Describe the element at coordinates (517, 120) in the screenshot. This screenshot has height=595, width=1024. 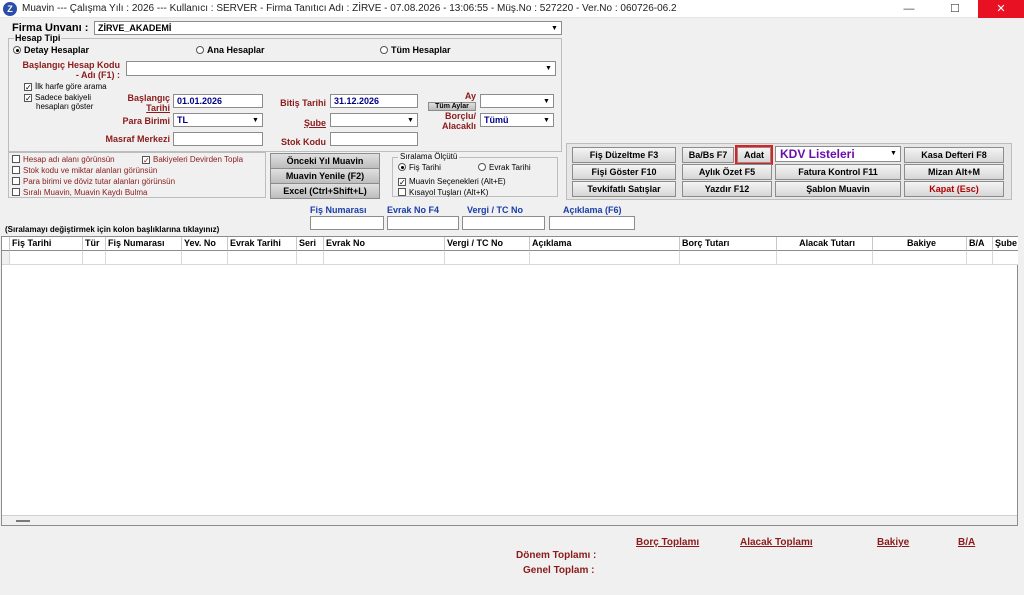
I see `borclu-combo: Tümü ▼` at that location.